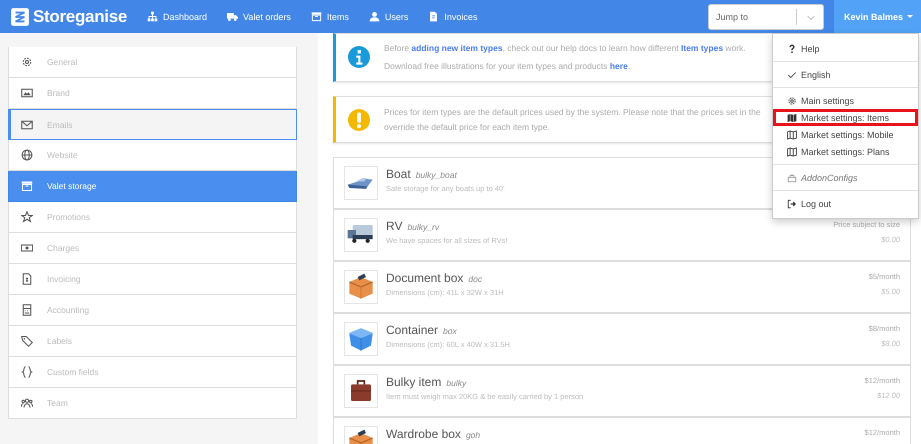  What do you see at coordinates (27, 341) in the screenshot?
I see `tag-icon` at bounding box center [27, 341].